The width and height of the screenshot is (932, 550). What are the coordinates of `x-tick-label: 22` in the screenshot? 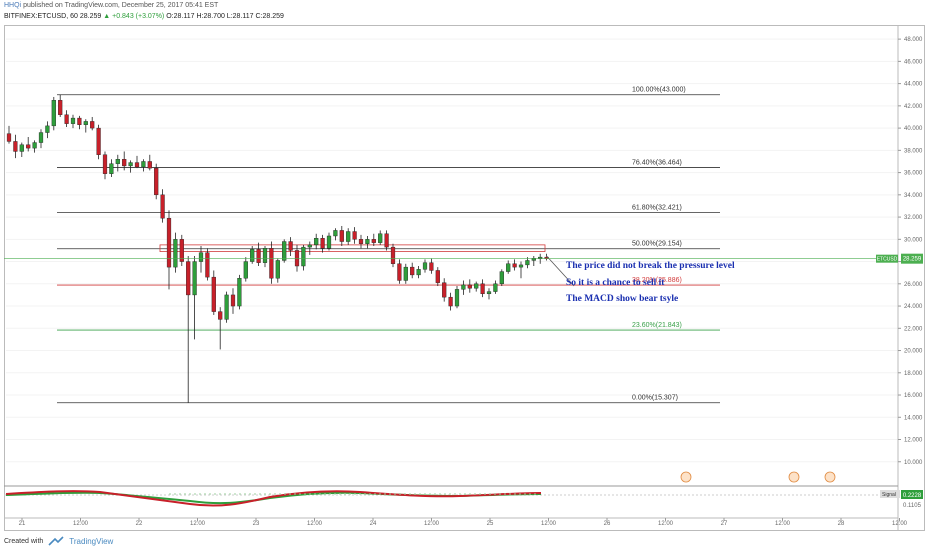 It's located at (139, 524).